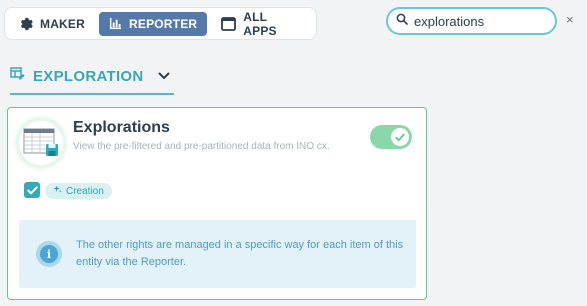 This screenshot has width=587, height=306. Describe the element at coordinates (229, 23) in the screenshot. I see `window-icon` at that location.